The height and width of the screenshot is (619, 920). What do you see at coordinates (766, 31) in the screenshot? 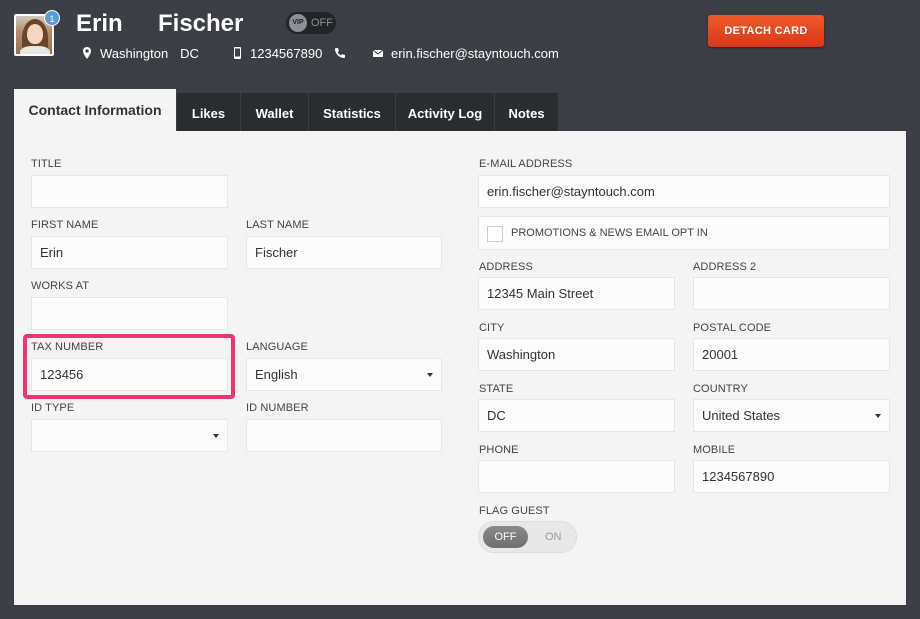
I see `detach-card-button: DETACH CARD` at bounding box center [766, 31].